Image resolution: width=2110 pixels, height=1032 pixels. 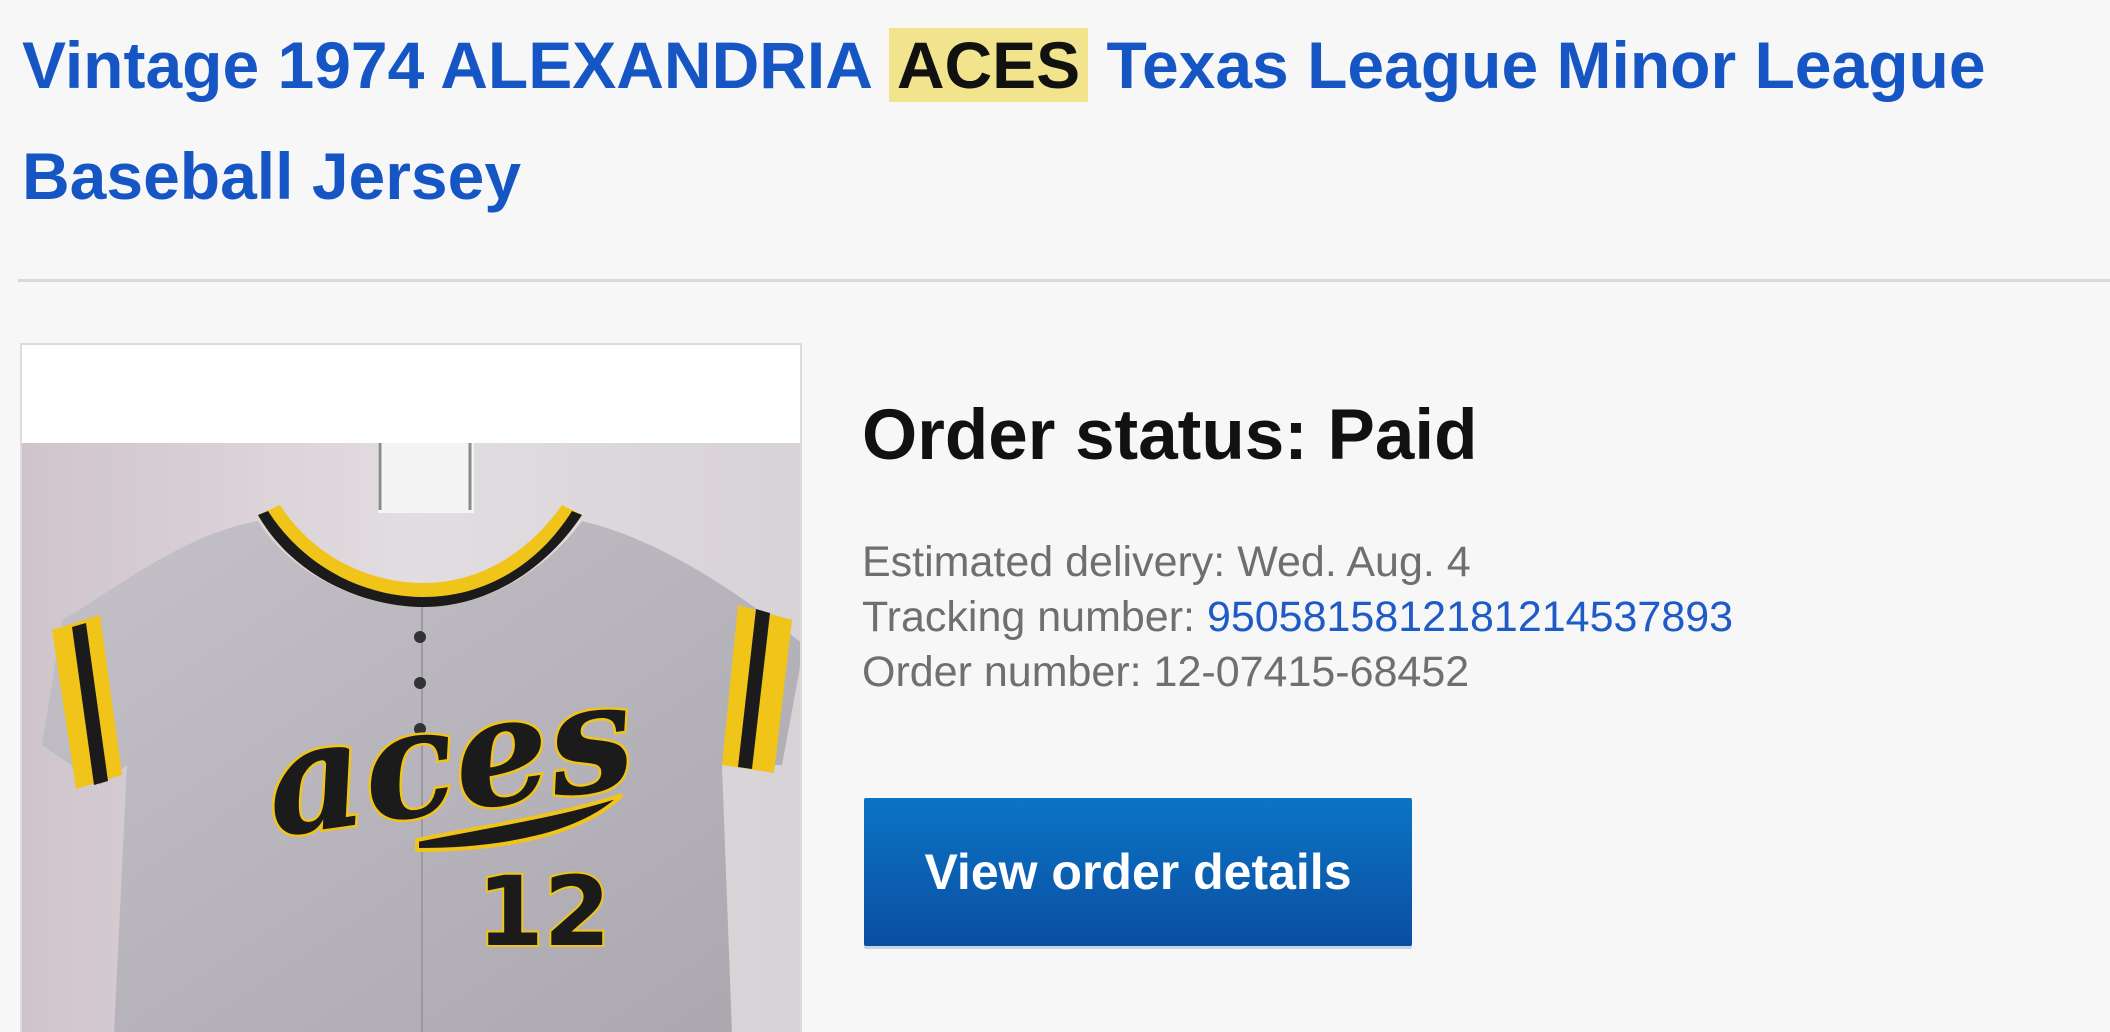 I want to click on tracking-label: Tracking number:, so click(x=1034, y=617).